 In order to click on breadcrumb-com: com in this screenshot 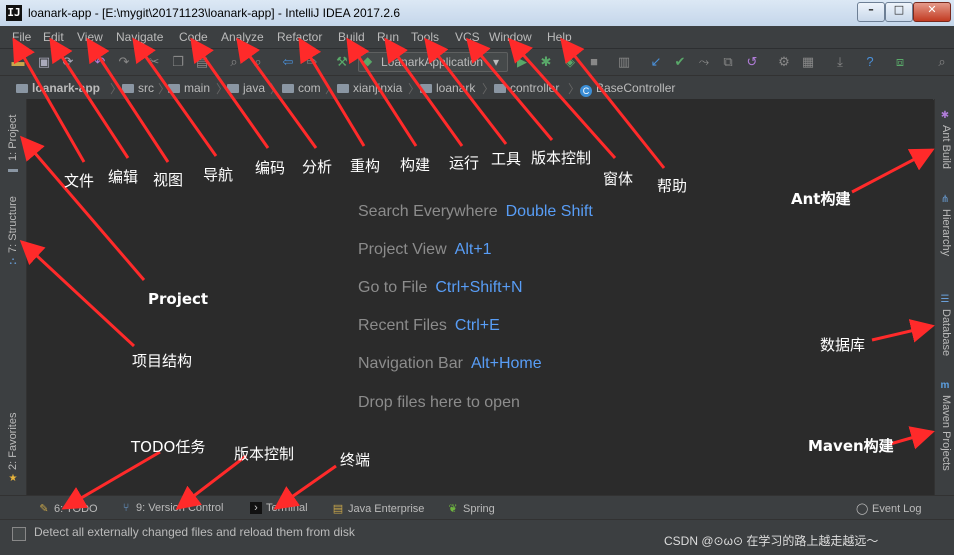, I will do `click(301, 88)`.